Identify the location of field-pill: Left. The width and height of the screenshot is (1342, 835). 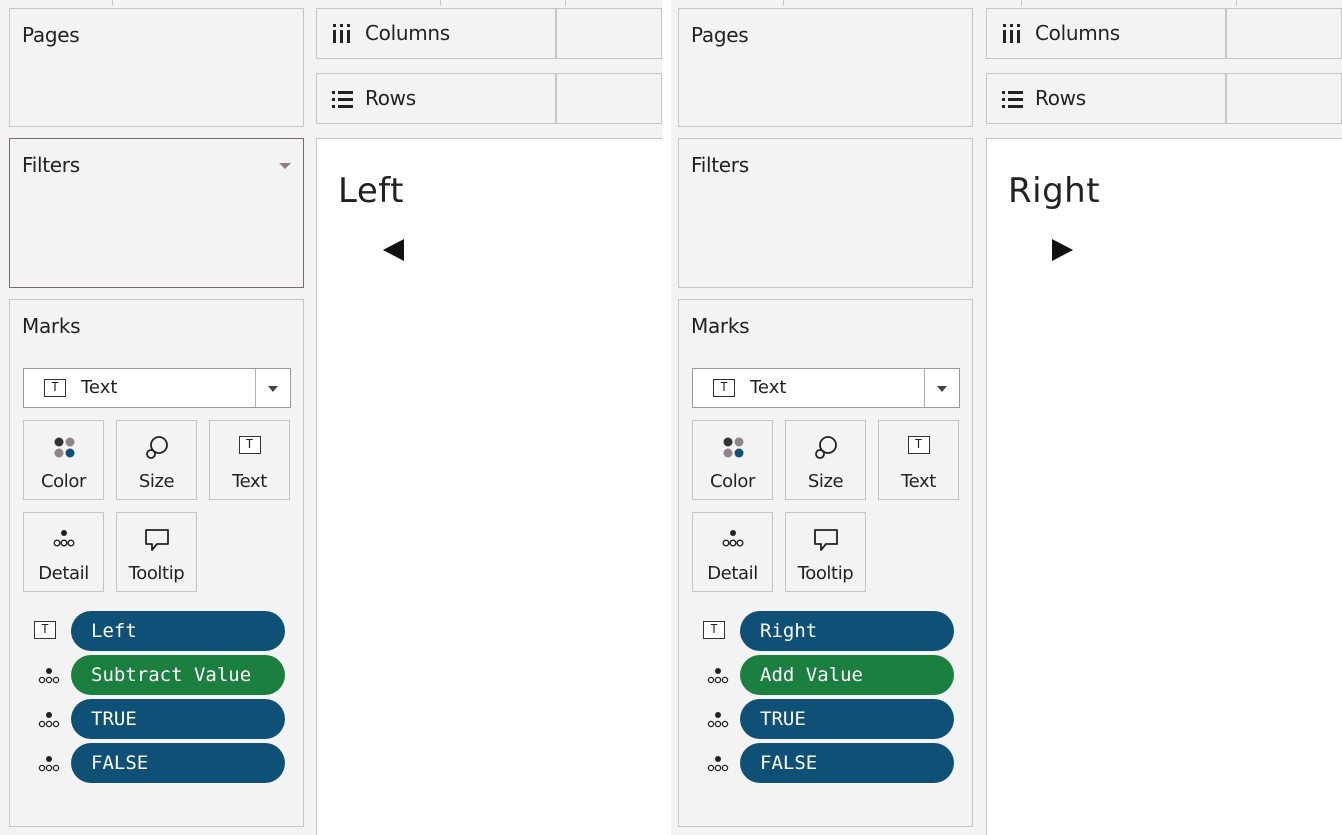
(178, 631).